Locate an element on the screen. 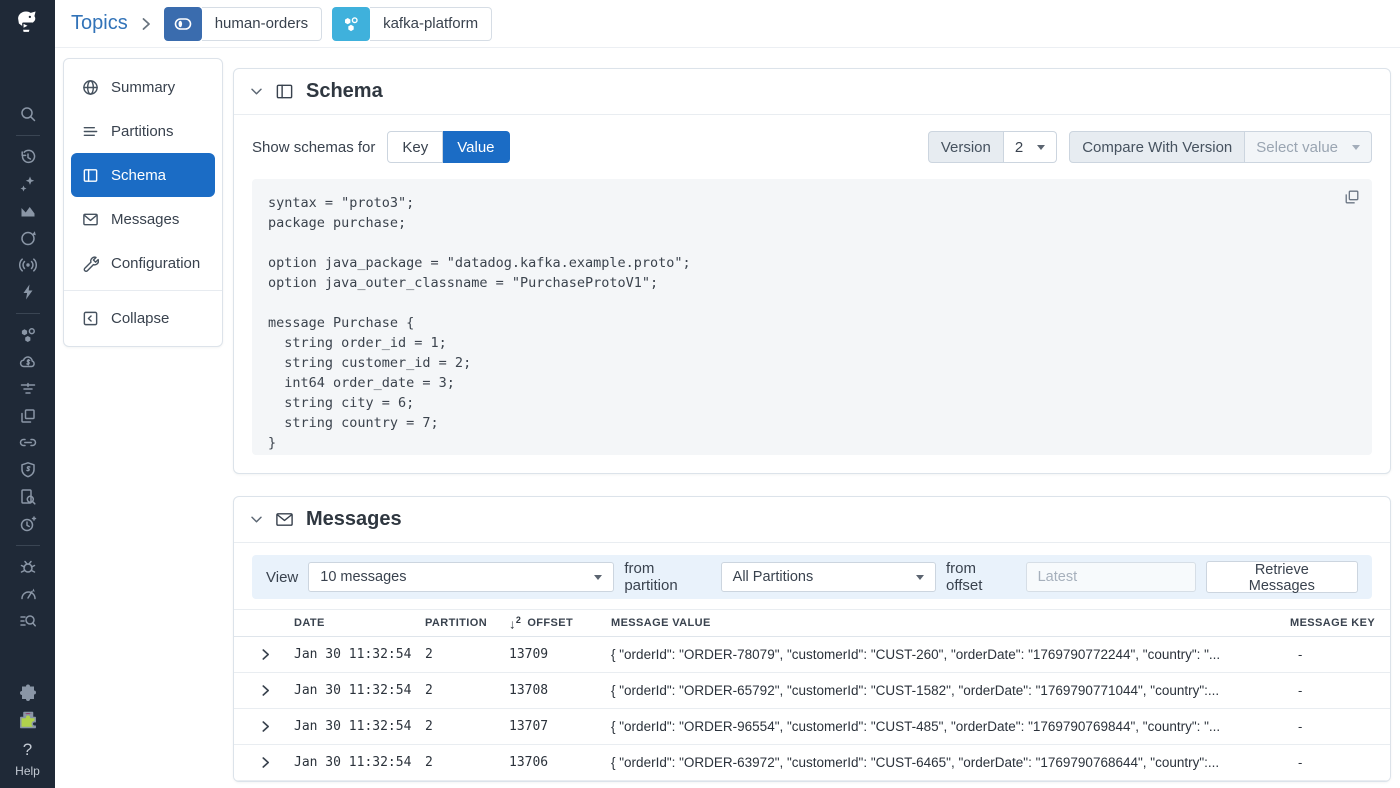 The width and height of the screenshot is (1400, 788). version-value: 2 is located at coordinates (1019, 147).